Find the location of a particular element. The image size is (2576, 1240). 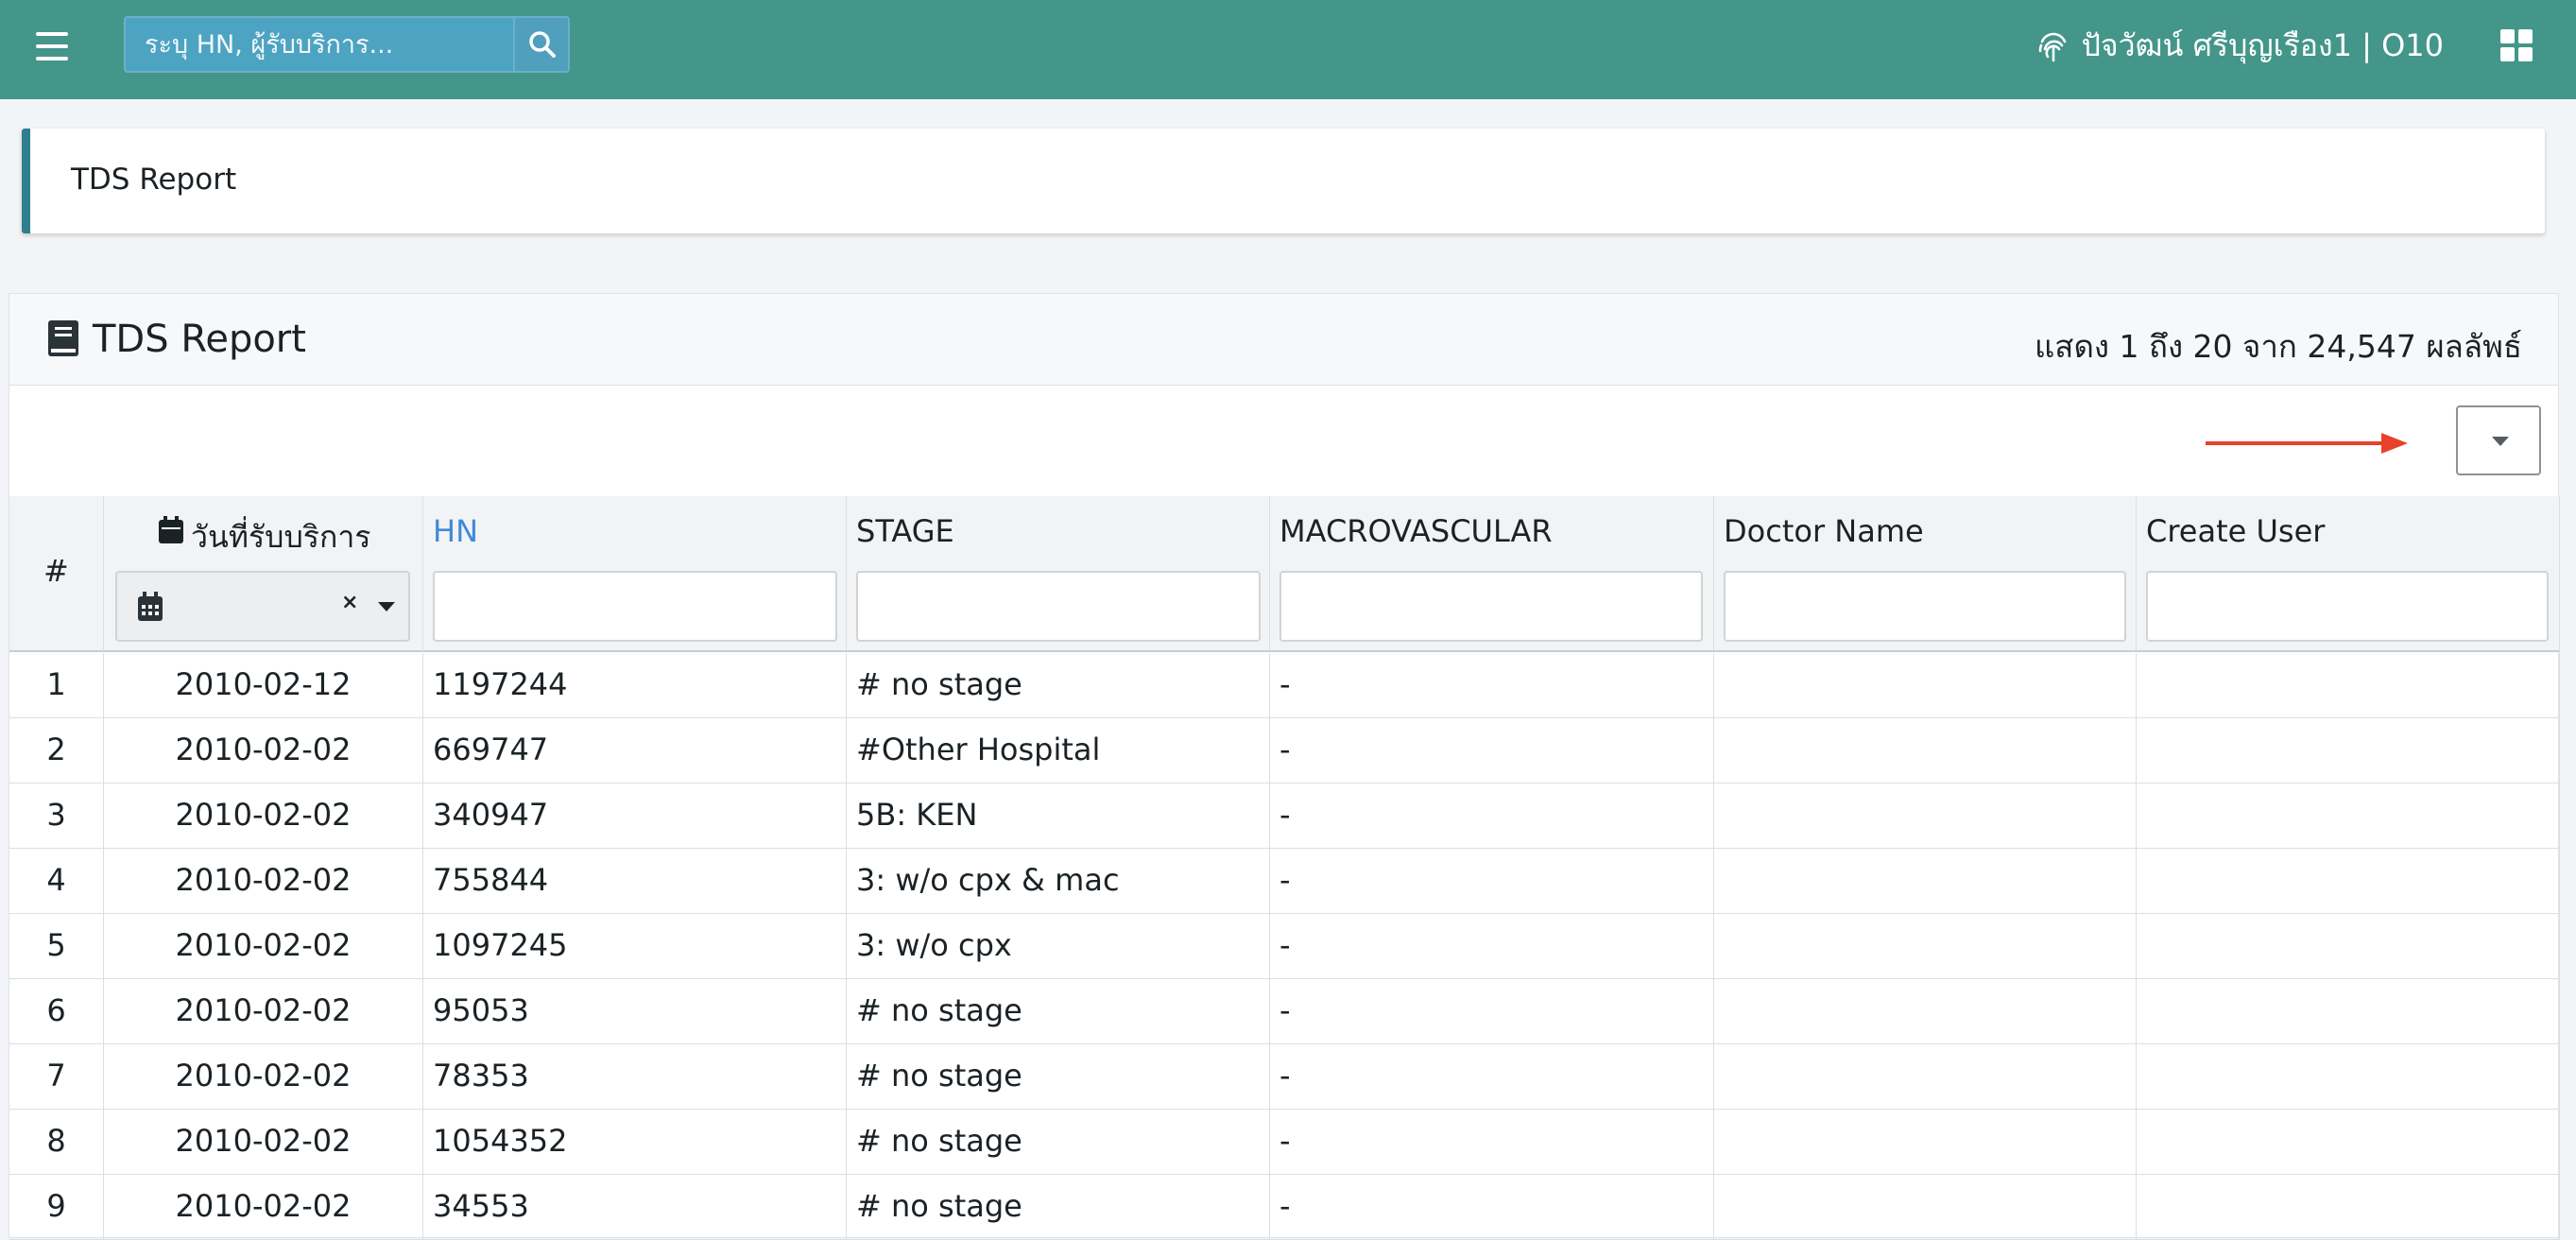

book-icon is located at coordinates (63, 338).